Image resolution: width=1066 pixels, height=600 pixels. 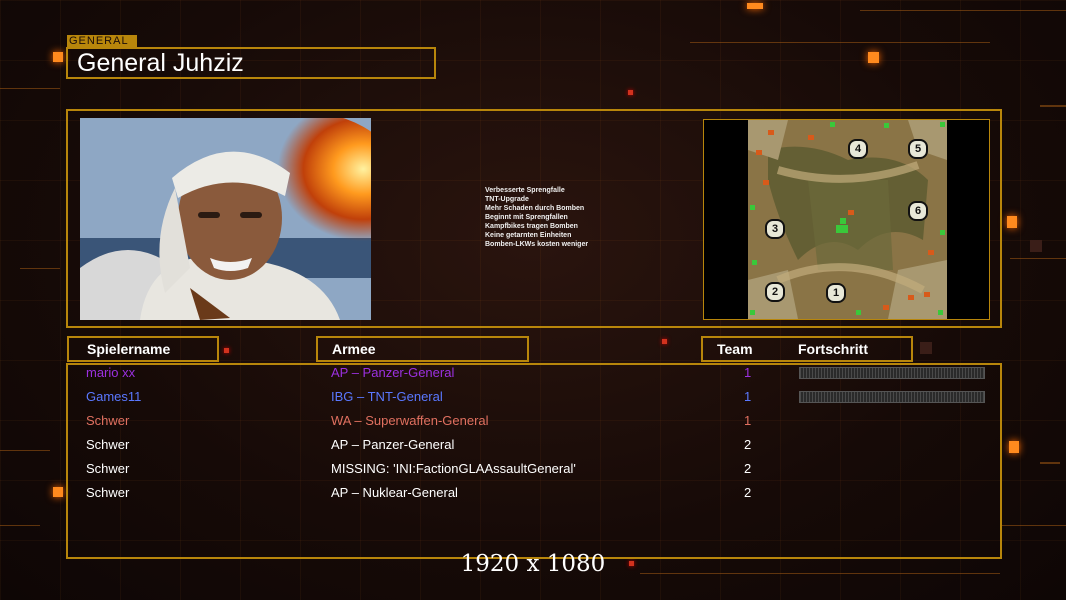 I want to click on feature-item: Keine getarnten Einheiten, so click(x=528, y=235).